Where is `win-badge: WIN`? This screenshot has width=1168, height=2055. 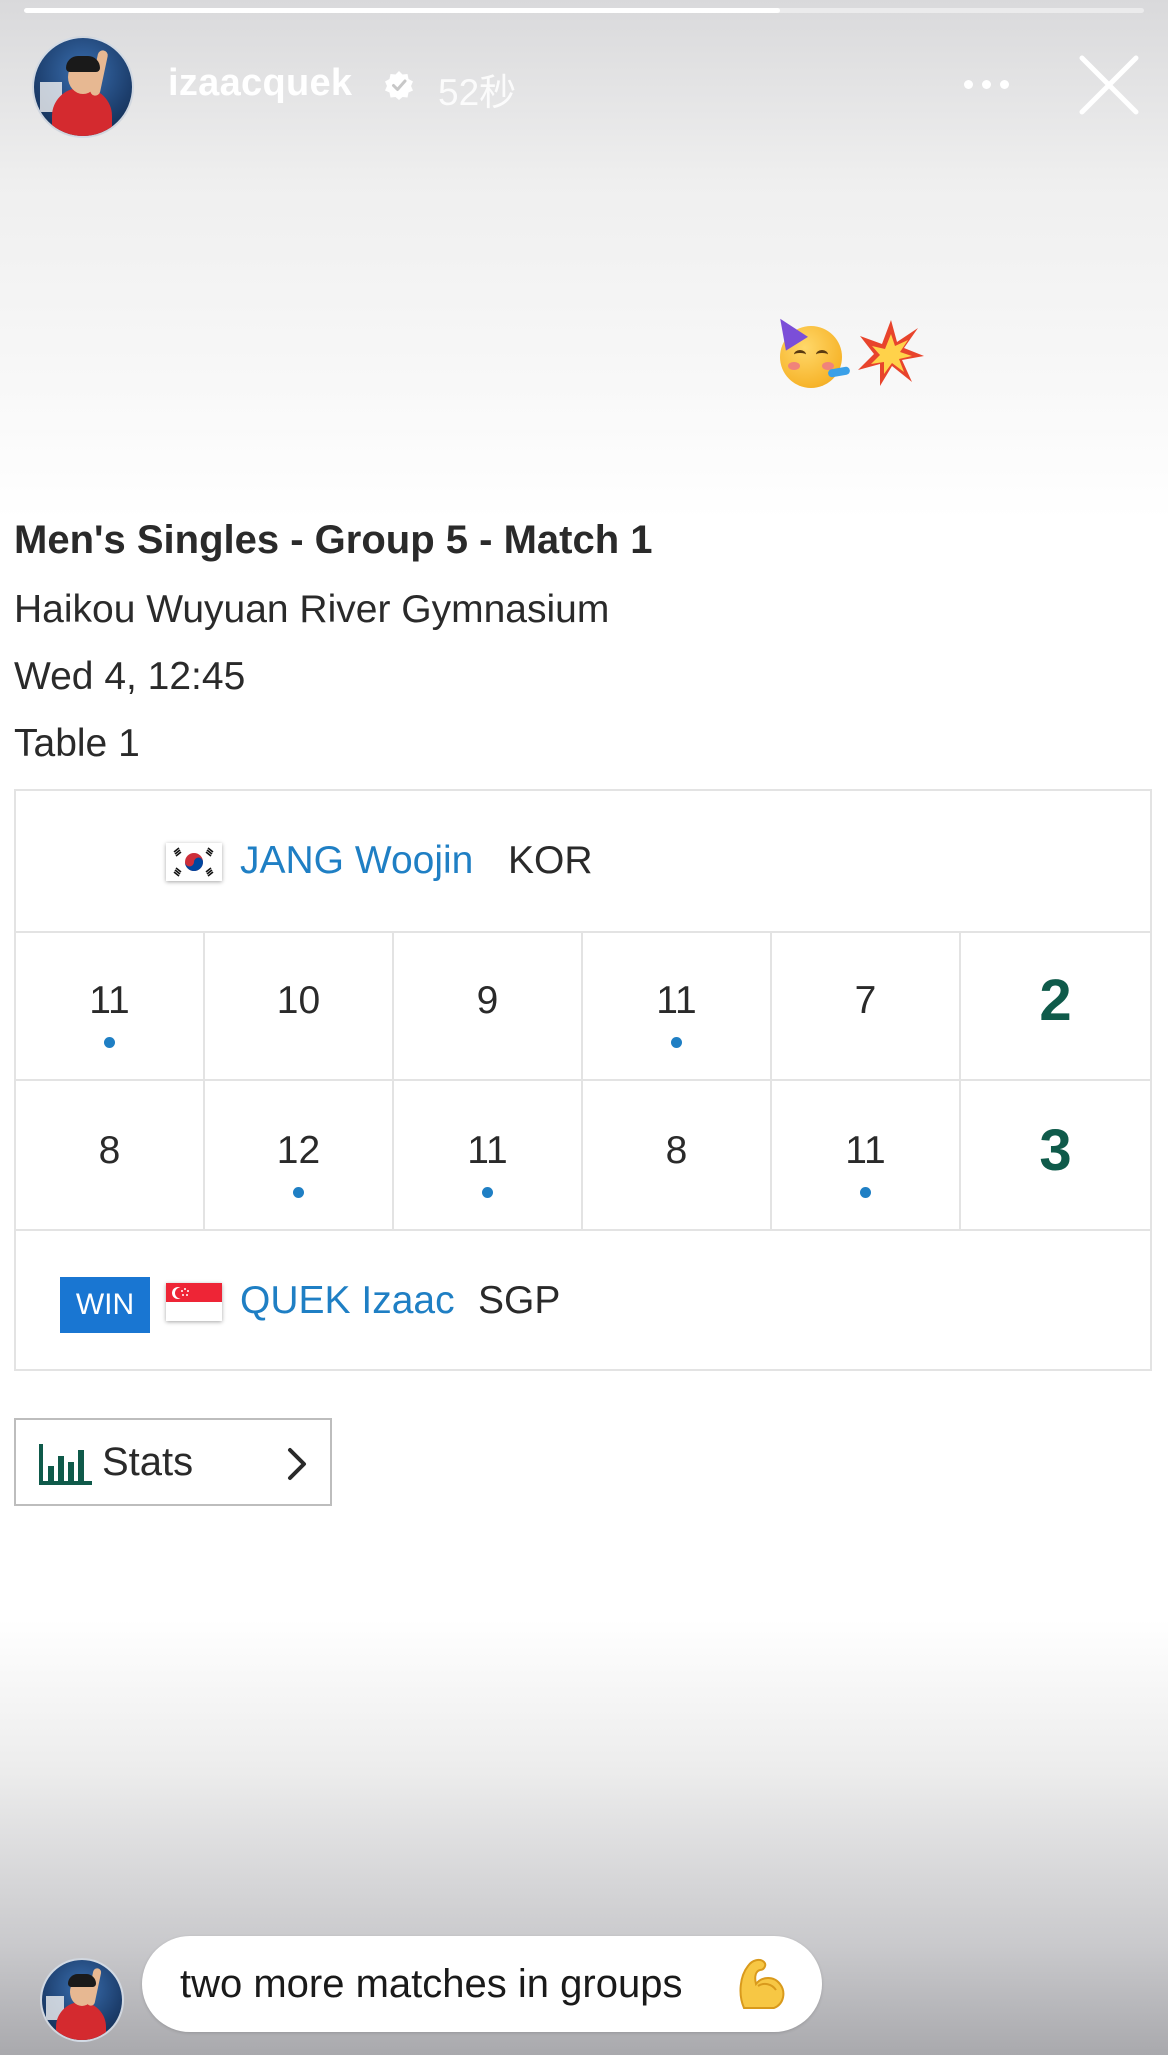
win-badge: WIN is located at coordinates (105, 1305).